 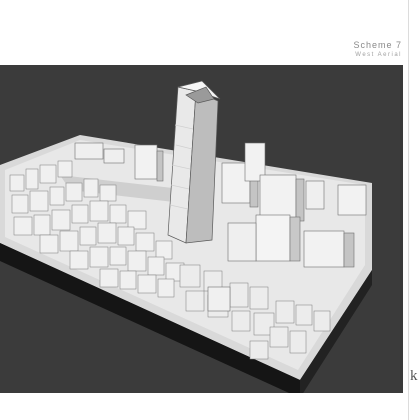 I want to click on view-subtitle: West Aerial, so click(x=378, y=55).